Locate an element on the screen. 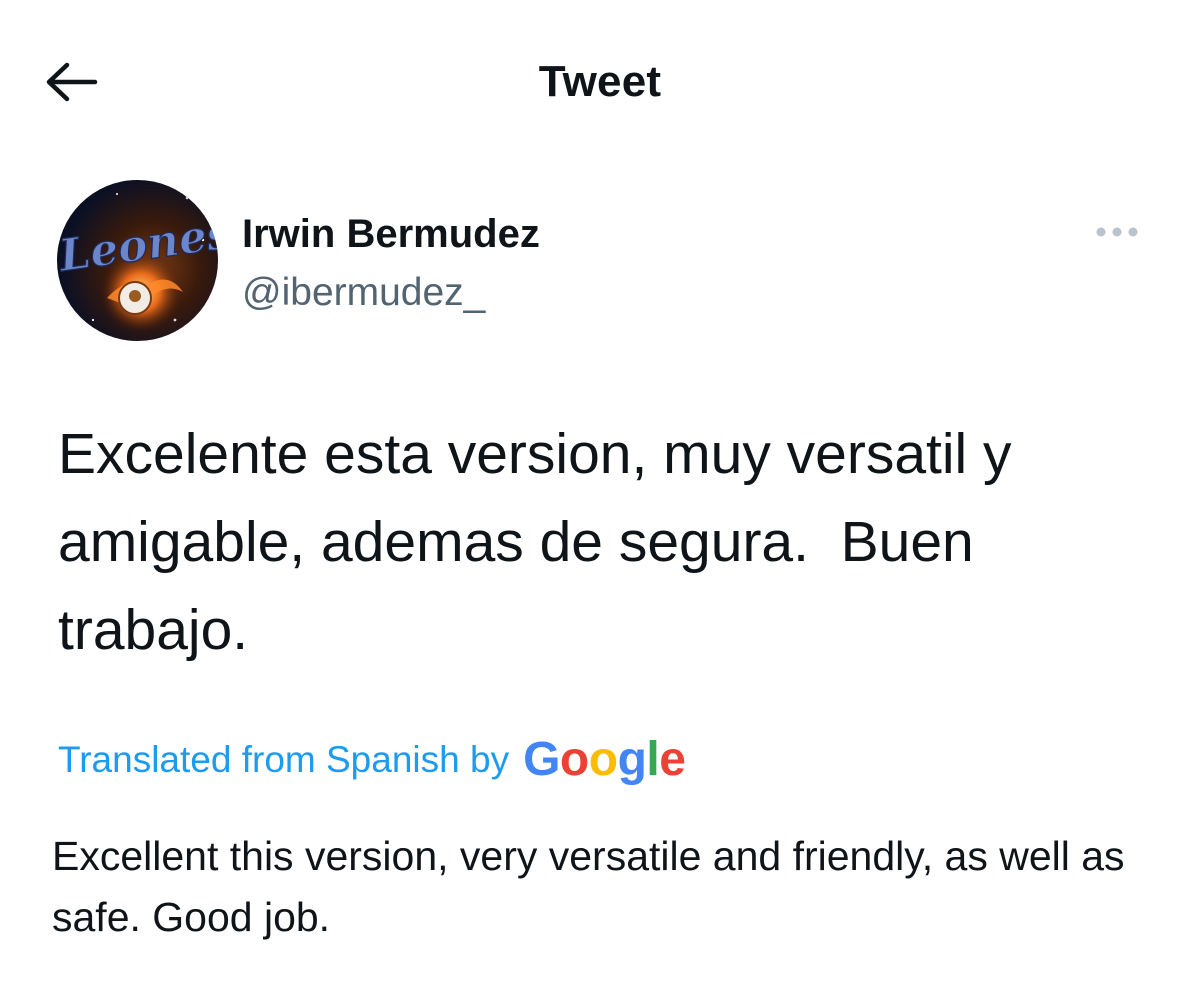 This screenshot has width=1200, height=1001. google-logo: Google is located at coordinates (604, 759).